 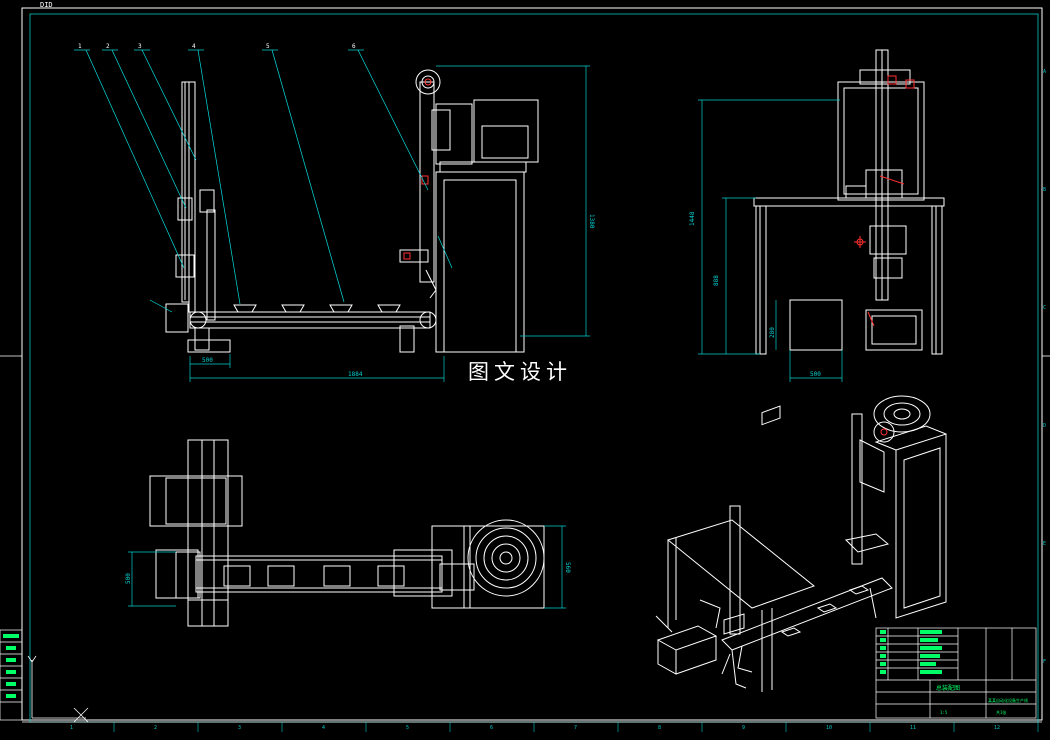 What do you see at coordinates (743, 728) in the screenshot?
I see `grid-column-label: 9` at bounding box center [743, 728].